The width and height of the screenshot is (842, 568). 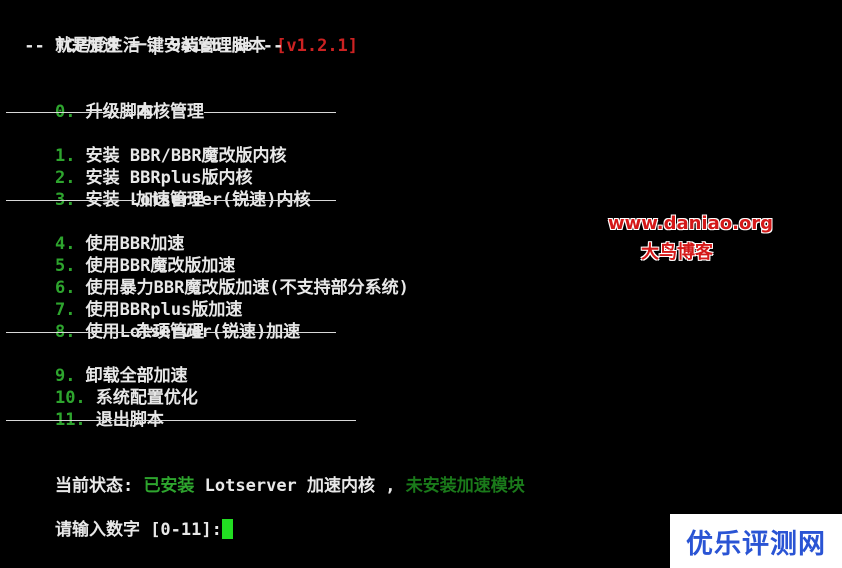 What do you see at coordinates (133, 166) in the screenshot?
I see `menu-item-2: 2. 安装 BBRplus版内核` at bounding box center [133, 166].